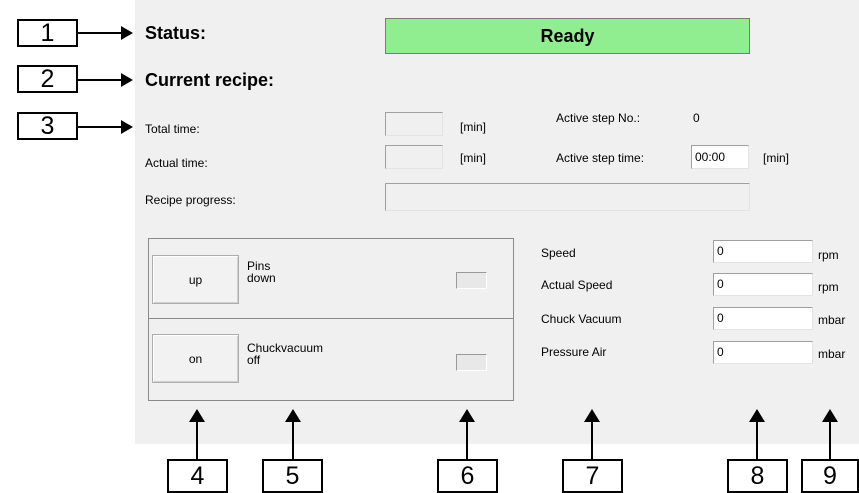 The image size is (859, 493). Describe the element at coordinates (467, 434) in the screenshot. I see `callout-6-arrow` at that location.